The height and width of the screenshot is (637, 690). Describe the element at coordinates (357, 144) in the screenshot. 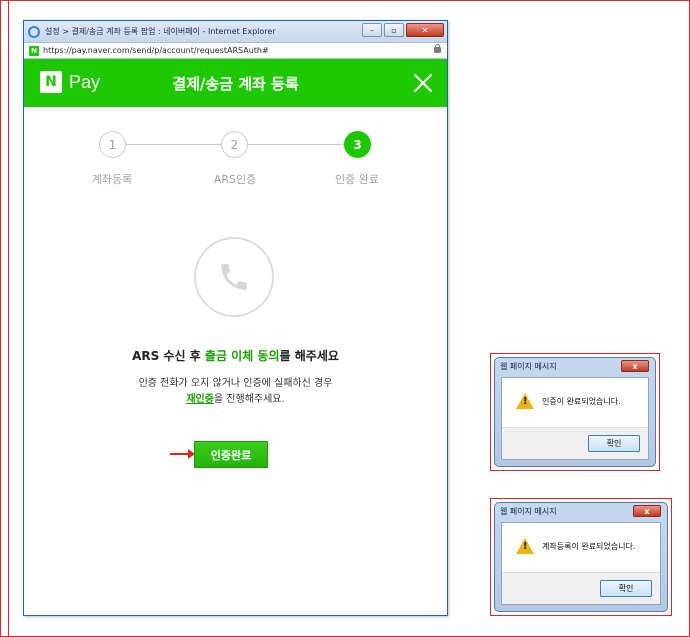

I see `step-3-circle: 3` at that location.